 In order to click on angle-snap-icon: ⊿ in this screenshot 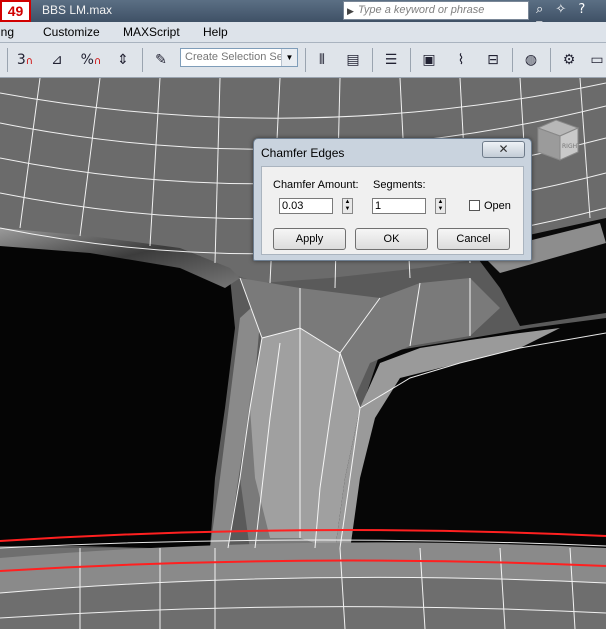, I will do `click(57, 60)`.